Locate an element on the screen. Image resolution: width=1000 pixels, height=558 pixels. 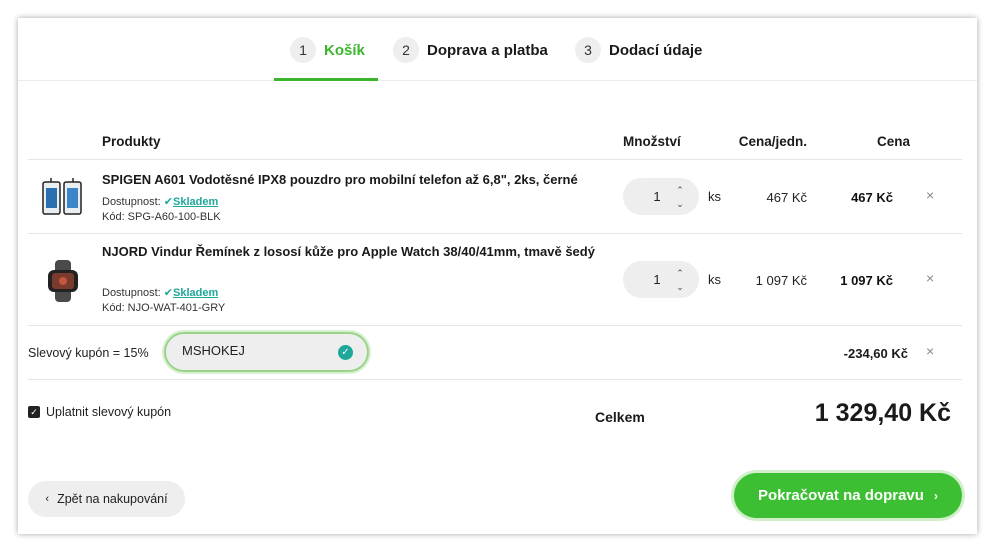
step-number: 1 is located at coordinates (303, 50).